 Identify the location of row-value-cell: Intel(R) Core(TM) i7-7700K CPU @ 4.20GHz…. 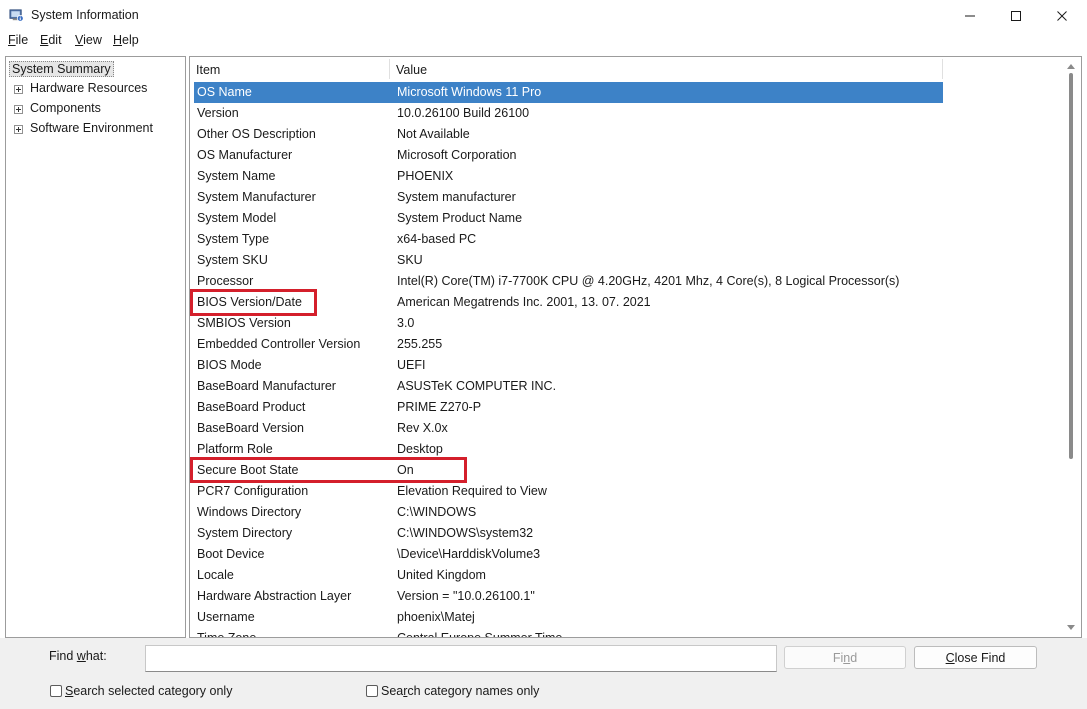
(648, 281).